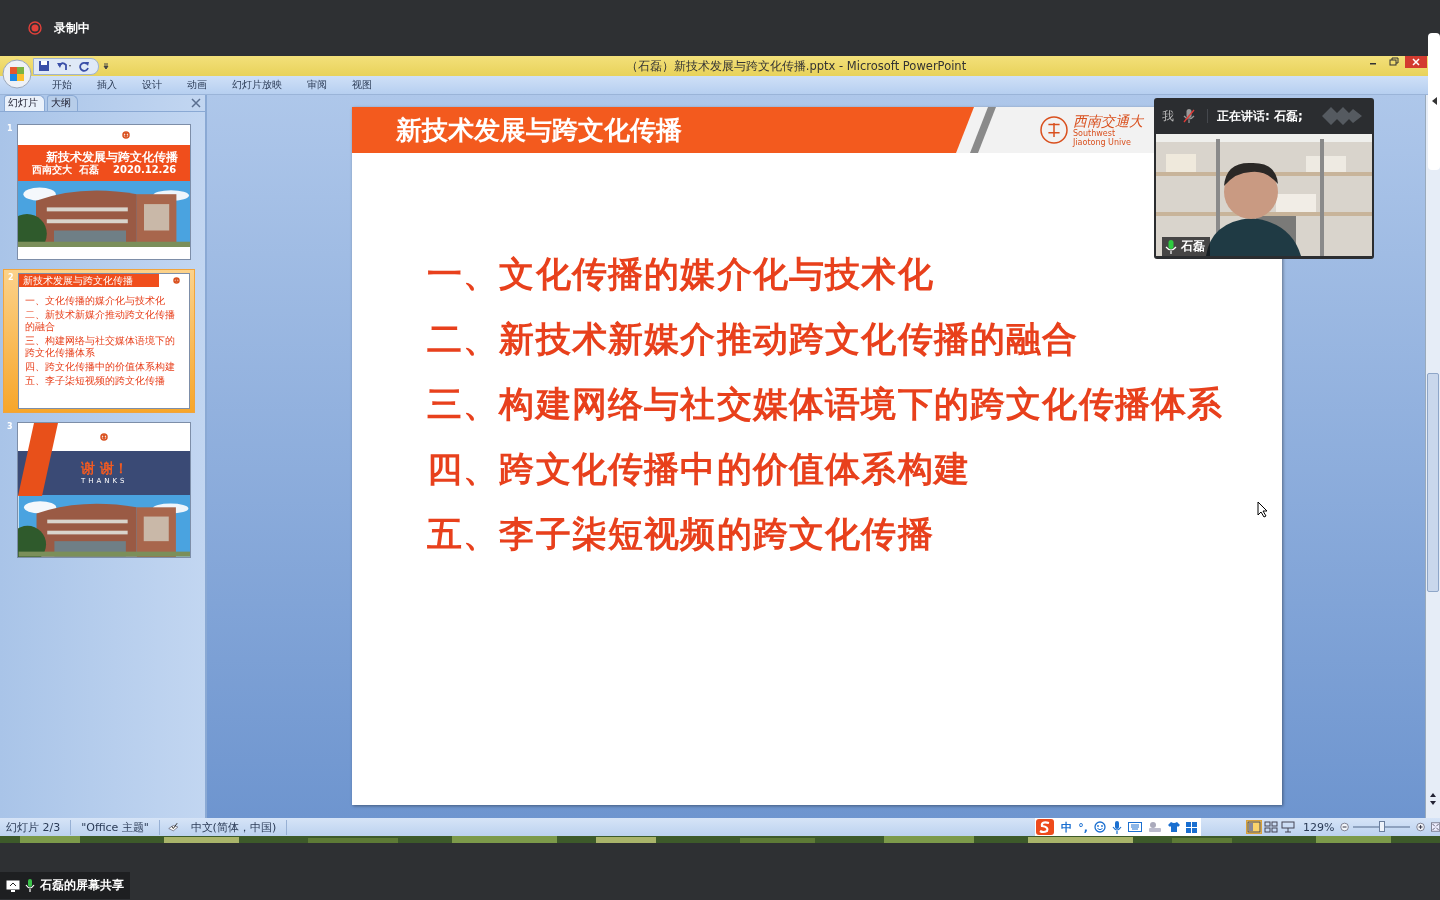 The height and width of the screenshot is (900, 1440). Describe the element at coordinates (10, 426) in the screenshot. I see `slide-number: 3` at that location.